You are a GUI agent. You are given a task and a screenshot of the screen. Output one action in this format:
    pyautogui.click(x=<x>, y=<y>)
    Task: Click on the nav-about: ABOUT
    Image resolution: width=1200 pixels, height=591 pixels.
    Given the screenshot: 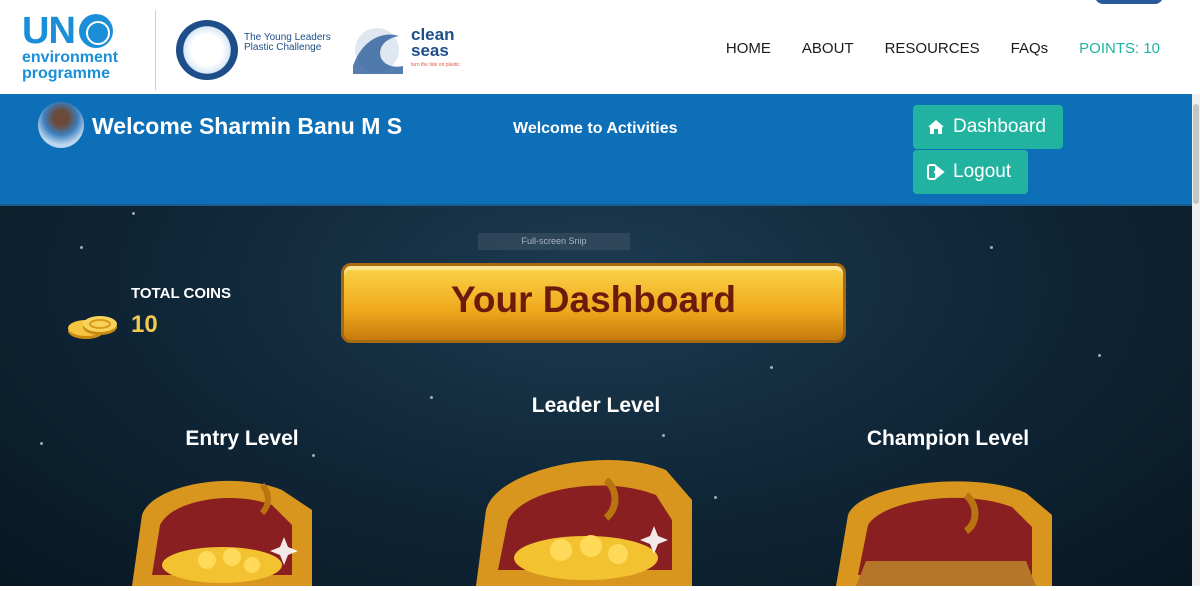 What is the action you would take?
    pyautogui.click(x=828, y=48)
    